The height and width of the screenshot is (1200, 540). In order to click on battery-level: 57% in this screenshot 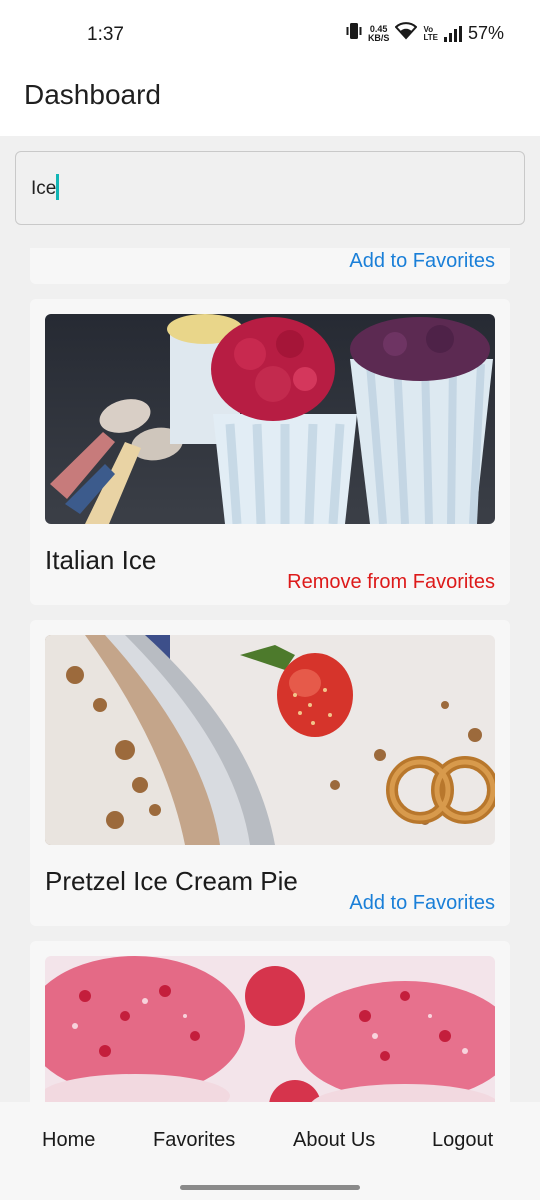, I will do `click(485, 33)`.